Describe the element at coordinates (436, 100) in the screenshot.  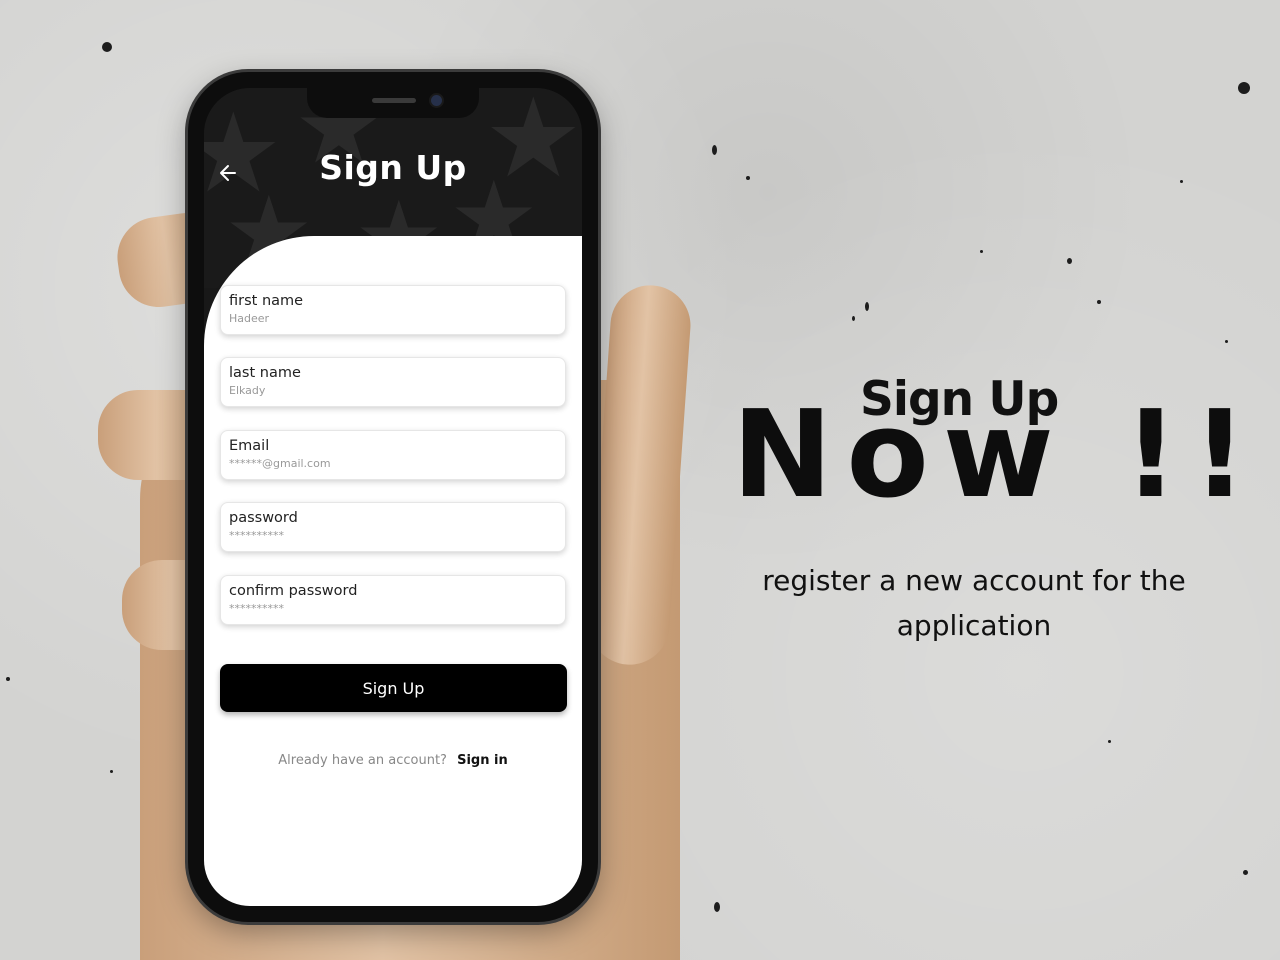
I see `camera-icon` at that location.